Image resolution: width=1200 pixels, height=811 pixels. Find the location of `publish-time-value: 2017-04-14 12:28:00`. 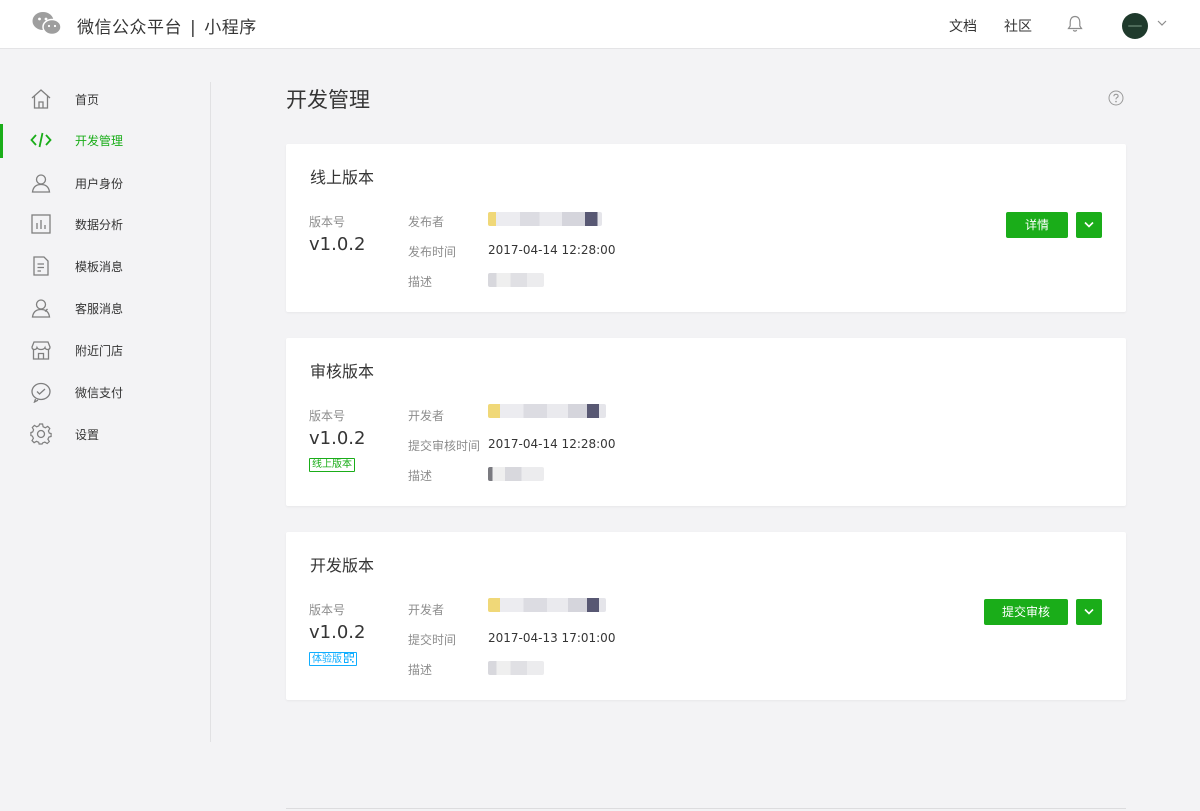

publish-time-value: 2017-04-14 12:28:00 is located at coordinates (552, 250).